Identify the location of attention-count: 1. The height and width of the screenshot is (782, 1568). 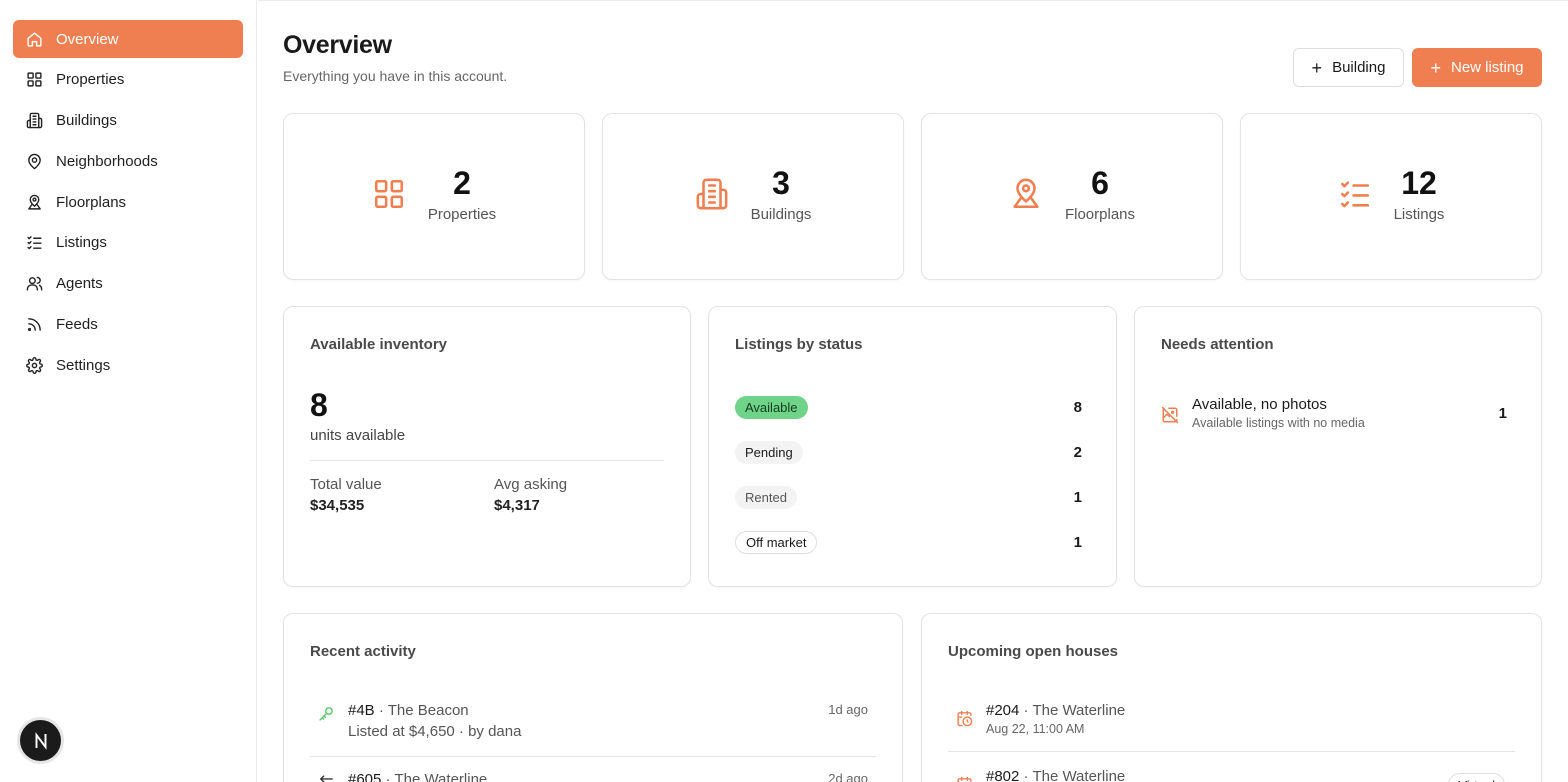
(1502, 413).